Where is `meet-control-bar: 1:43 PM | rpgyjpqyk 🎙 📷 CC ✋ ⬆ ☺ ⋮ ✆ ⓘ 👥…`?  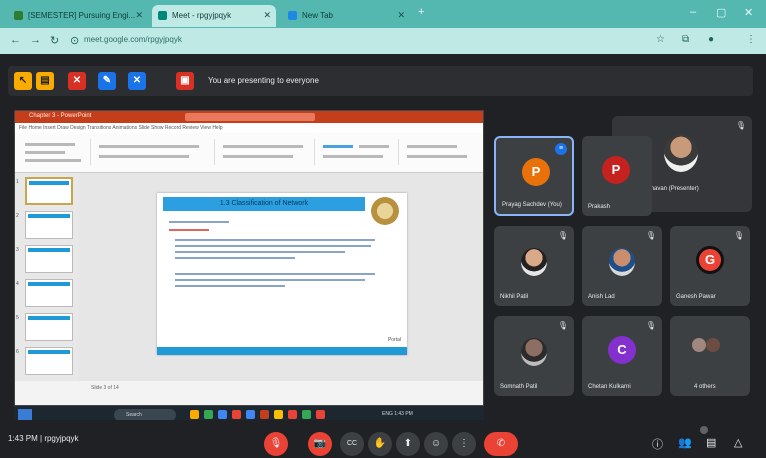
meet-control-bar: 1:43 PM | rpgyjpqyk 🎙 📷 CC ✋ ⬆ ☺ ⋮ ✆ ⓘ 👥… is located at coordinates (383, 439).